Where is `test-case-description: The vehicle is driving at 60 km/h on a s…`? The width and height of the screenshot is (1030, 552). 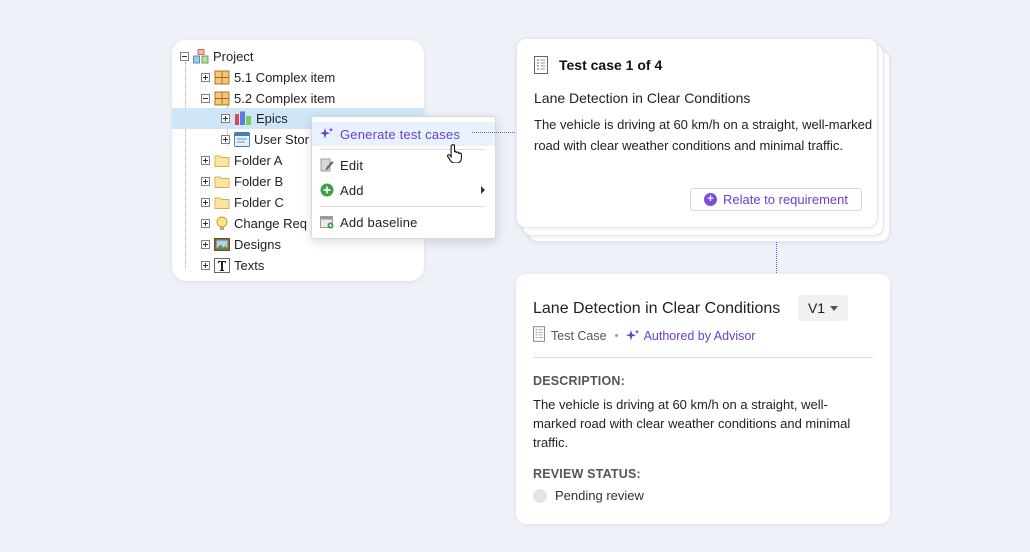 test-case-description: The vehicle is driving at 60 km/h on a s… is located at coordinates (703, 135).